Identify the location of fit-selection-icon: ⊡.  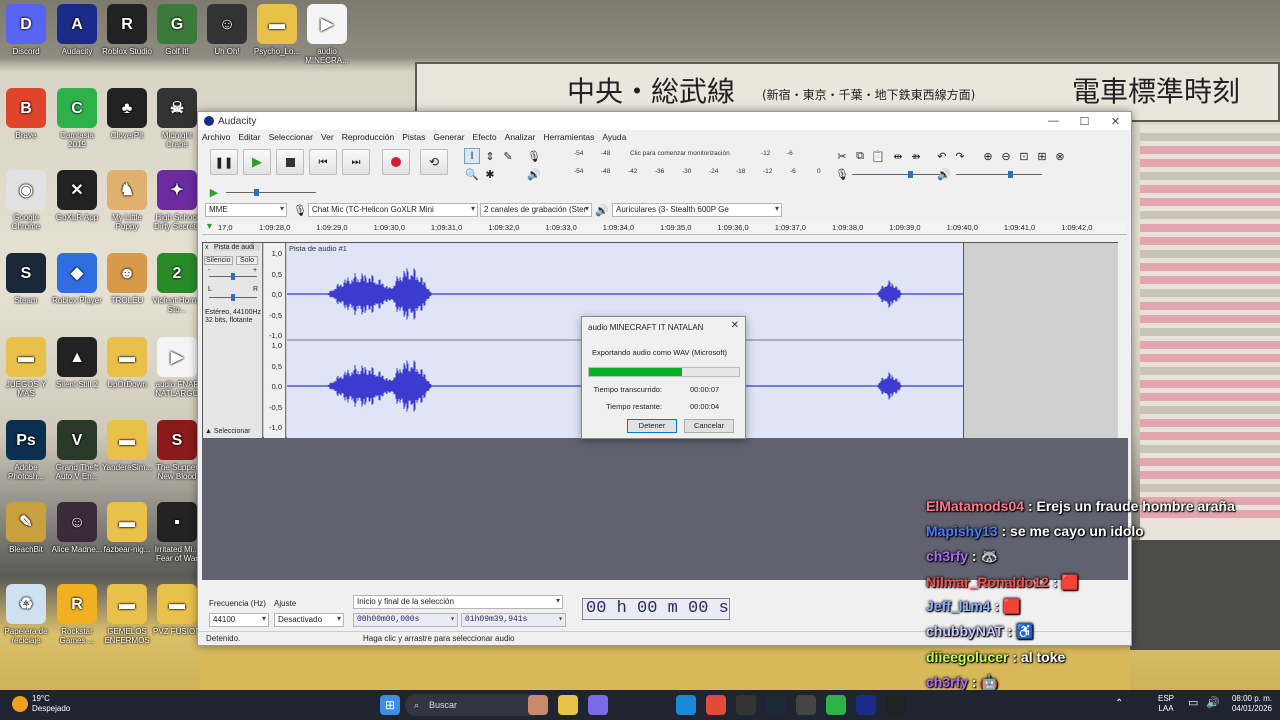
(1024, 156).